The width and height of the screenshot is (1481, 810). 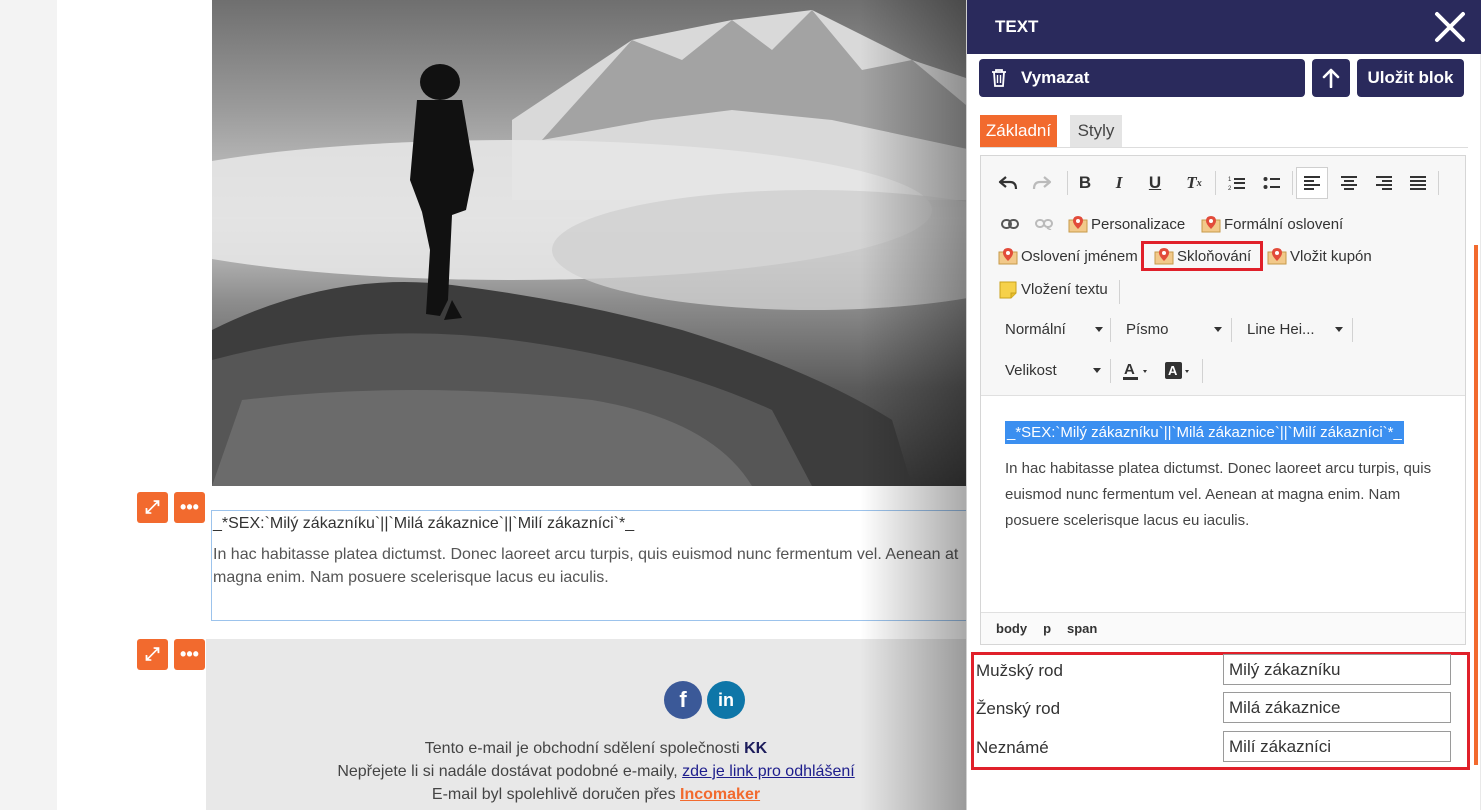 What do you see at coordinates (189, 507) in the screenshot?
I see `block-options-button: •••` at bounding box center [189, 507].